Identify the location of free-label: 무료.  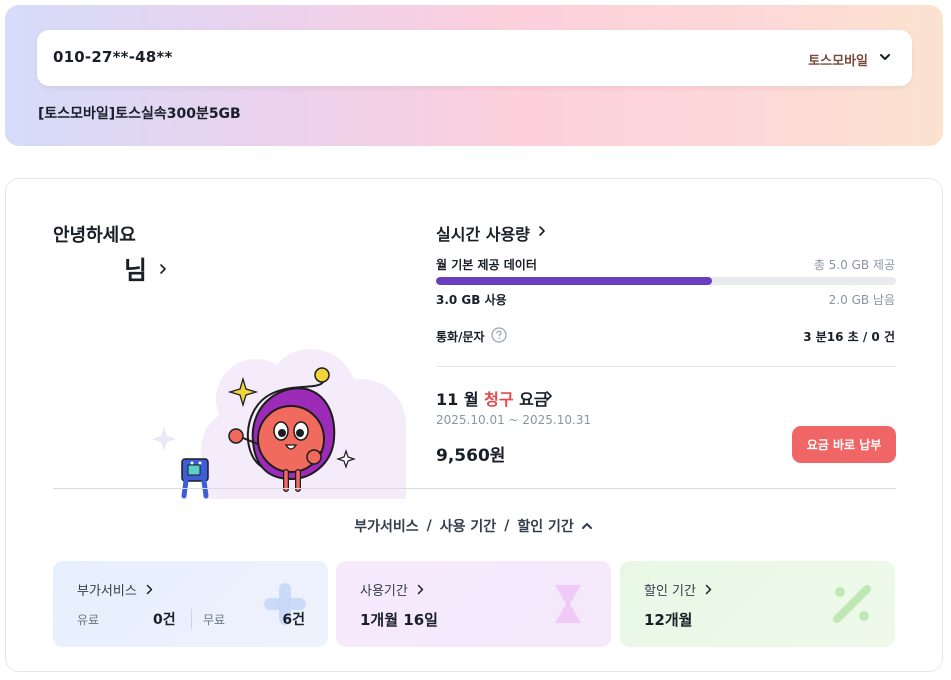
(214, 620).